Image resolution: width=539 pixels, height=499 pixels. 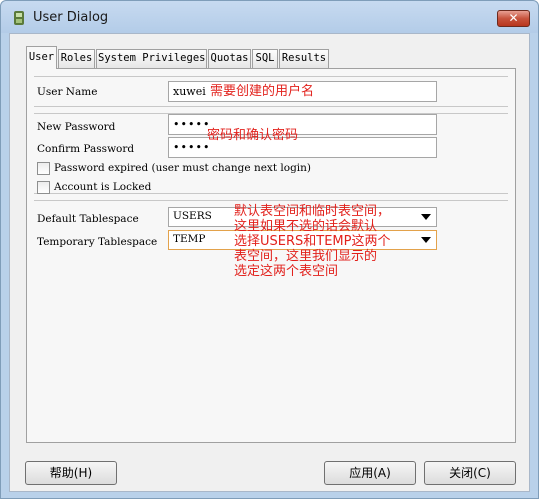 I want to click on account-locked-checkbox, so click(x=43, y=187).